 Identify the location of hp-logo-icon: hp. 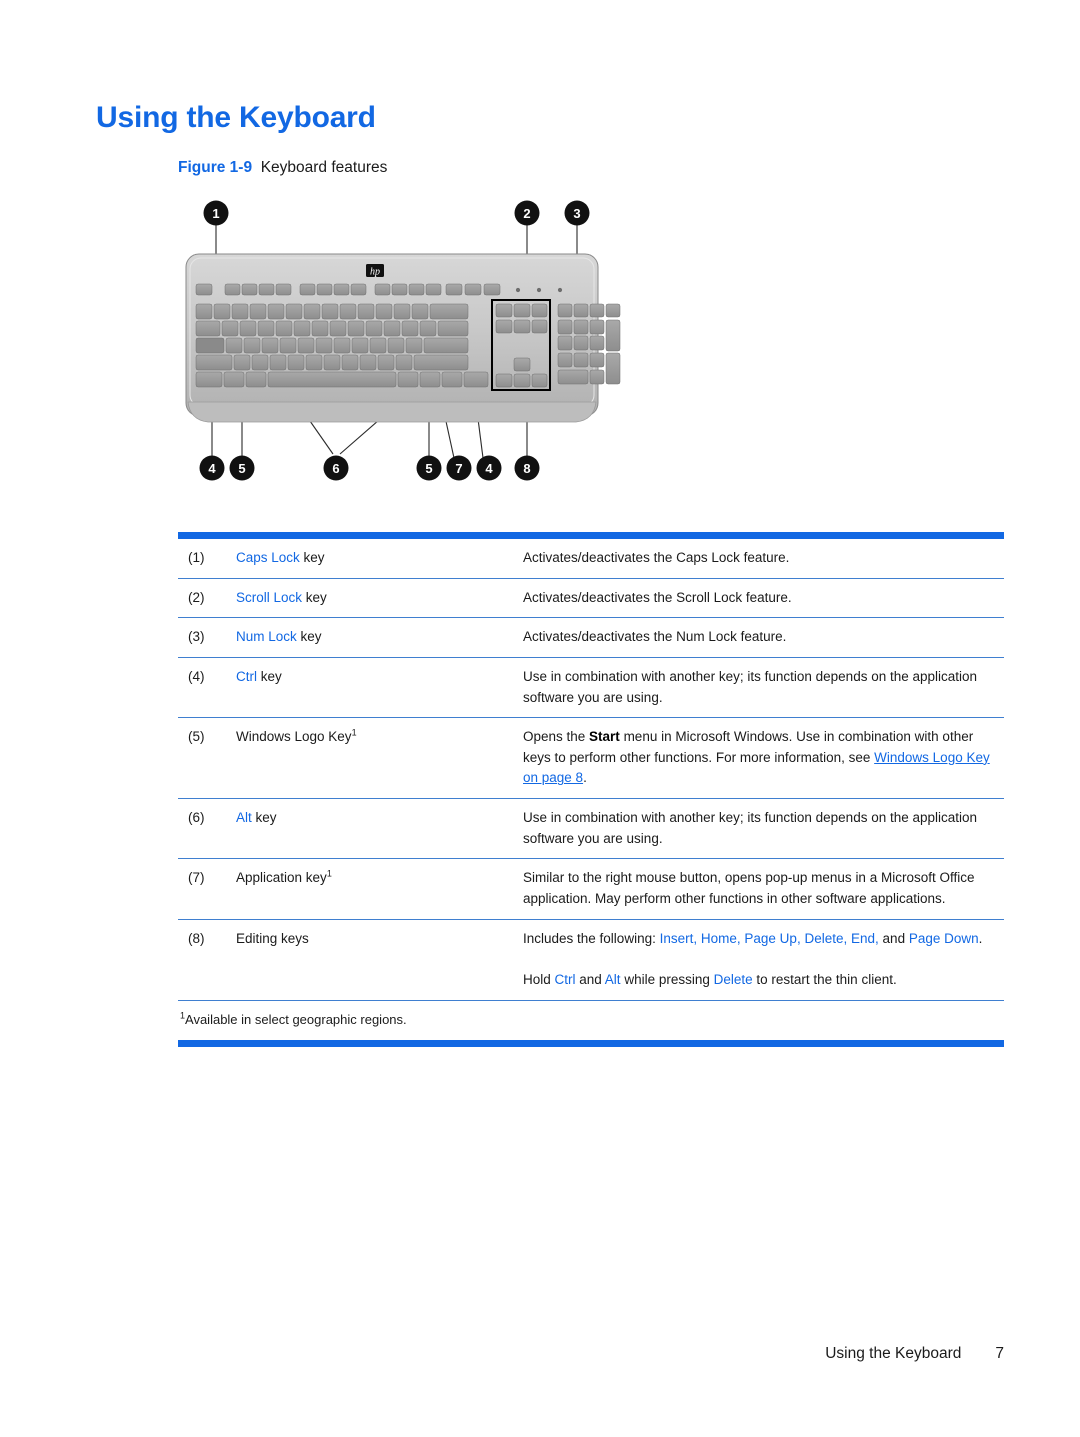
(375, 271).